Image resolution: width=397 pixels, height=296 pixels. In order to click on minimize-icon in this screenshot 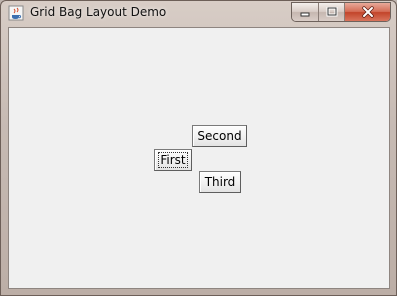, I will do `click(305, 14)`.